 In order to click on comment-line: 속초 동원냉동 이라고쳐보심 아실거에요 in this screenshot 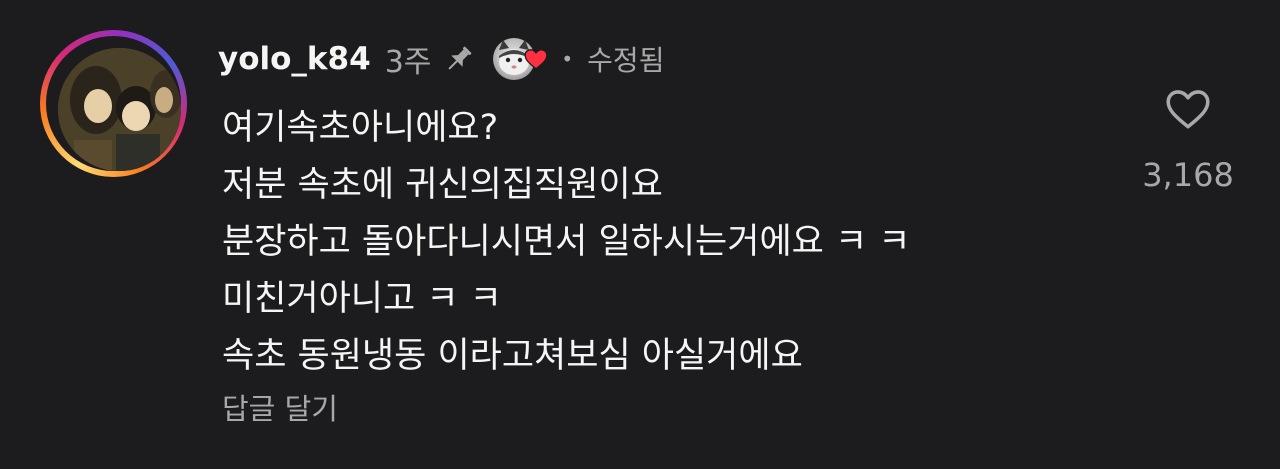, I will do `click(512, 356)`.